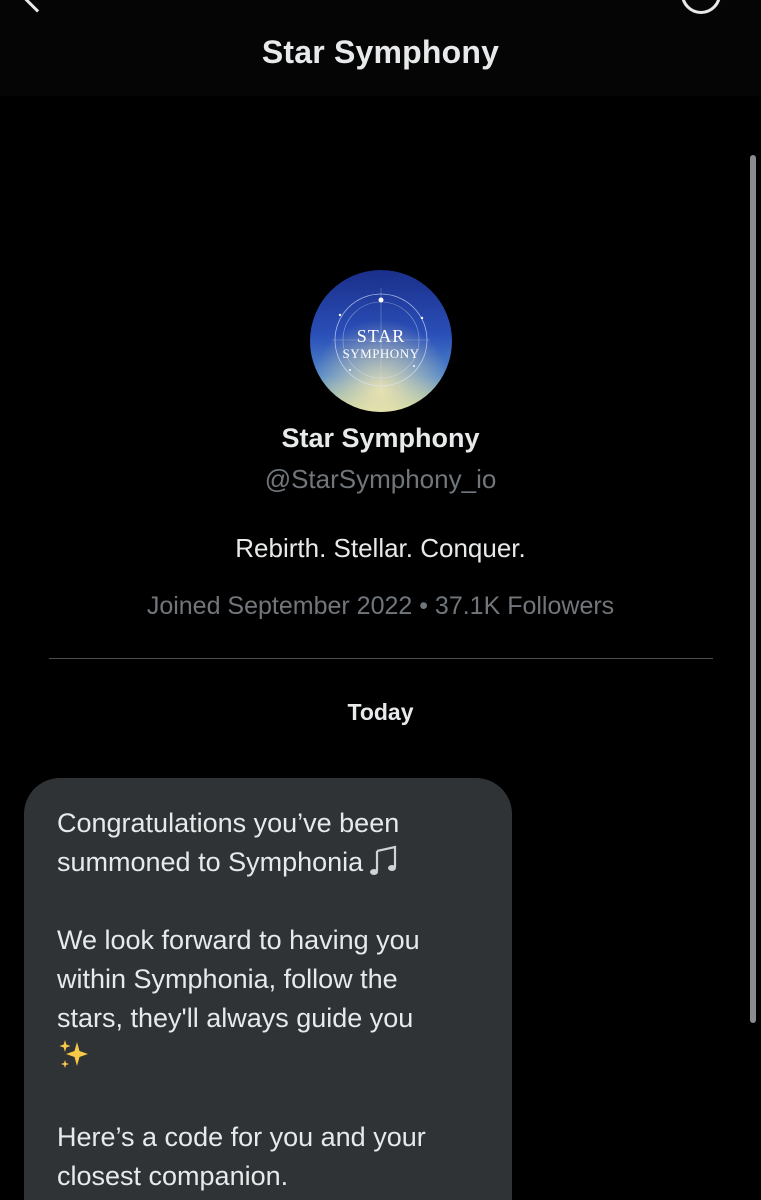  I want to click on message-line: Congratulations you’ve been, so click(228, 823).